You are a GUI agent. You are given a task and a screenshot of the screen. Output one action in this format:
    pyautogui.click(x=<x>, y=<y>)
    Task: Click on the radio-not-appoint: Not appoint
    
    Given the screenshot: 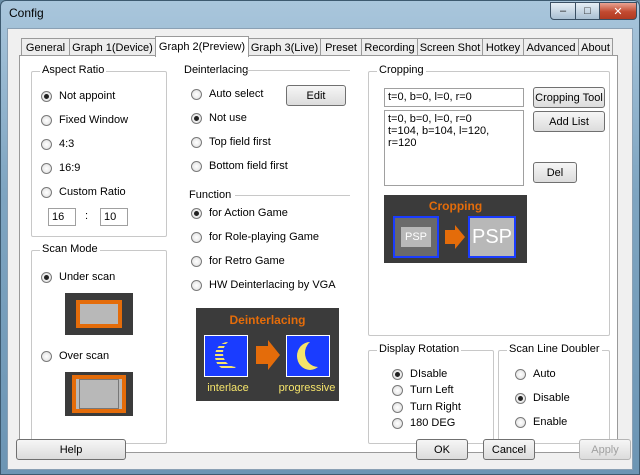 What is the action you would take?
    pyautogui.click(x=78, y=96)
    